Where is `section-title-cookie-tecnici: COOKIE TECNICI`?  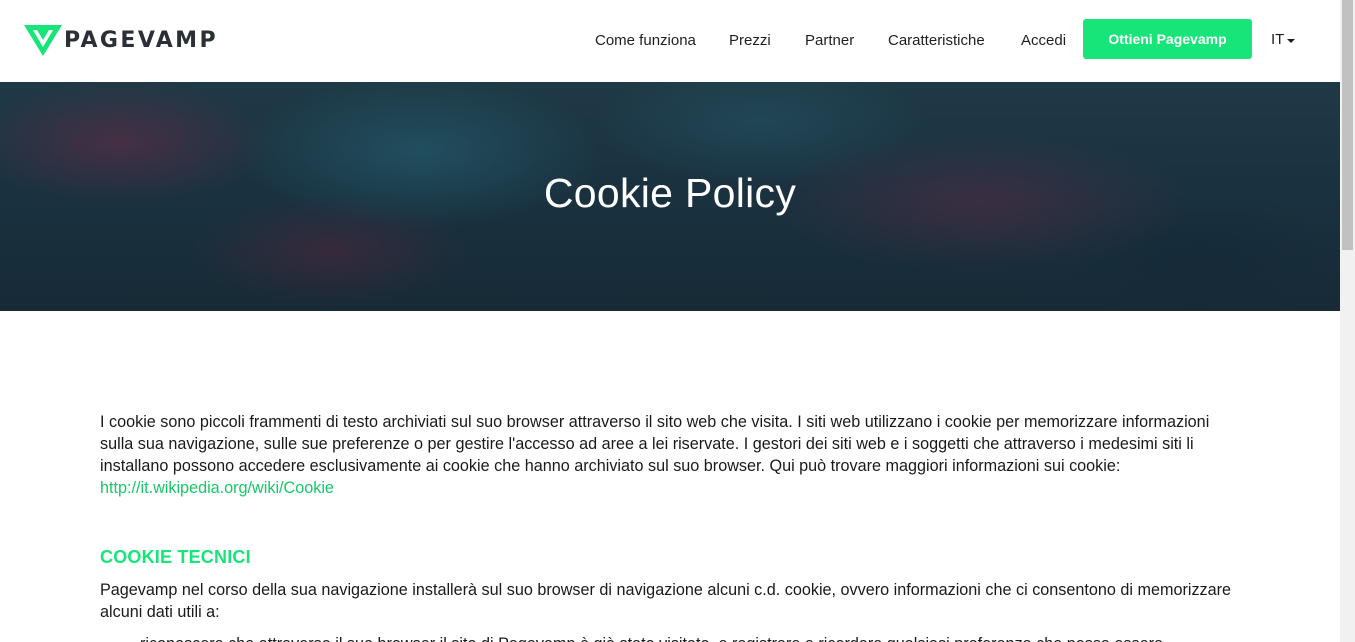 section-title-cookie-tecnici: COOKIE TECNICI is located at coordinates (175, 557).